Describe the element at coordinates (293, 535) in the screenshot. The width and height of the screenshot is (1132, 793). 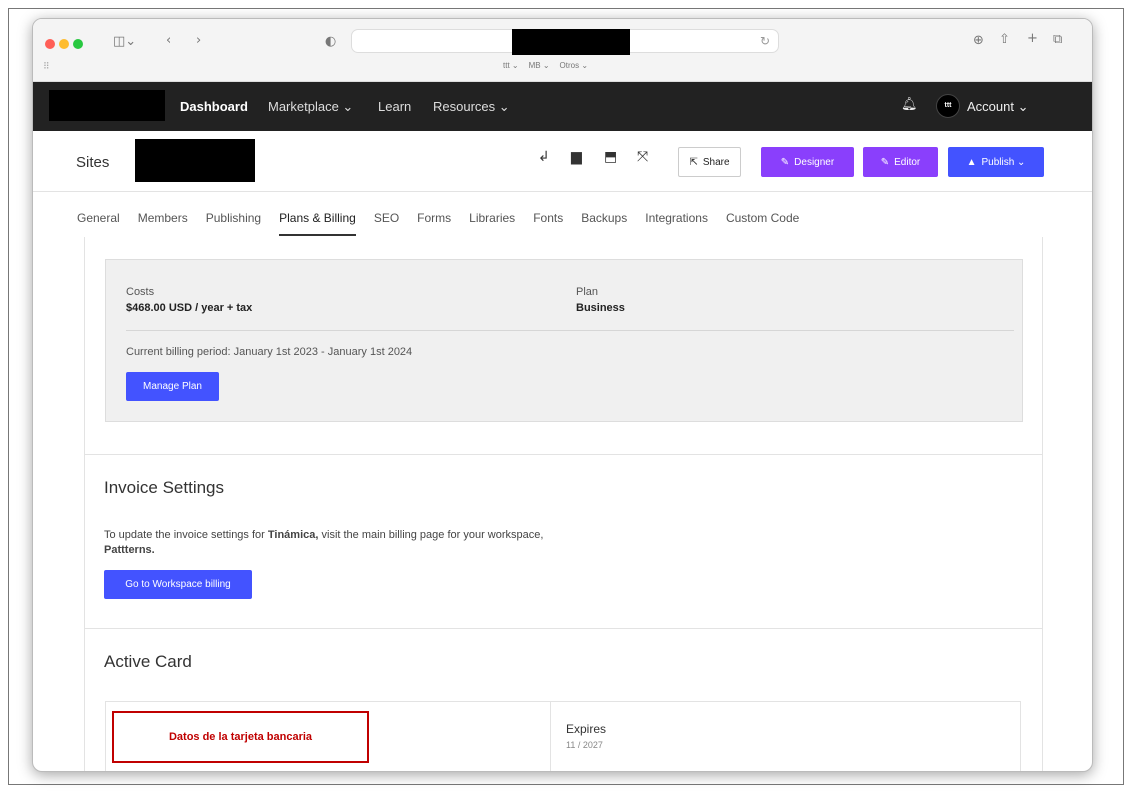
I see `site-name: Tinámica,` at that location.